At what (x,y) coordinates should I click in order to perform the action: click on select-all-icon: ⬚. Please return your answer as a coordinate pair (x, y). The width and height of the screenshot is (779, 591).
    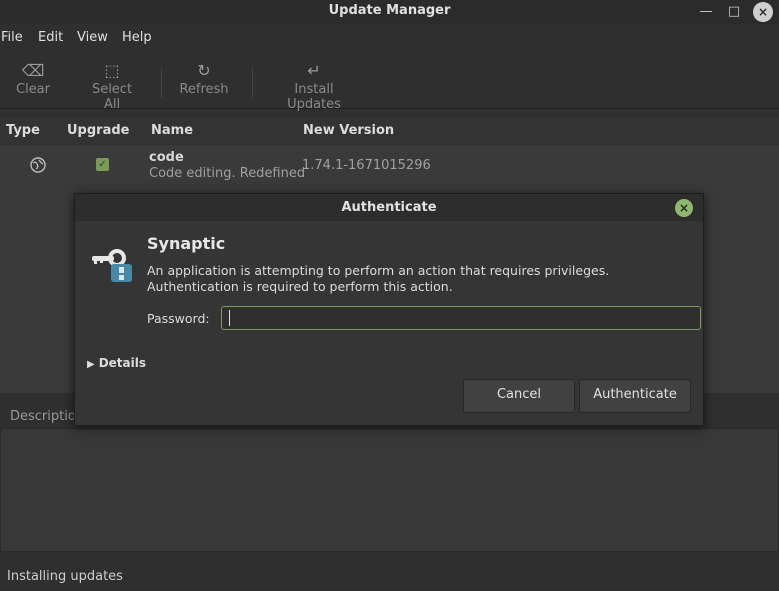
    Looking at the image, I should click on (112, 70).